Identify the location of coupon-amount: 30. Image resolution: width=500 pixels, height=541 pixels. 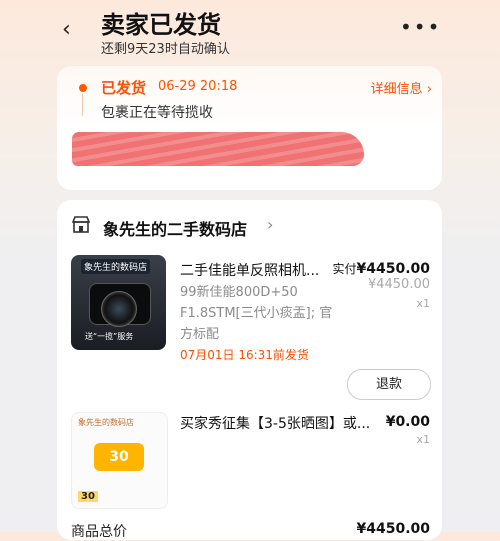
(88, 496).